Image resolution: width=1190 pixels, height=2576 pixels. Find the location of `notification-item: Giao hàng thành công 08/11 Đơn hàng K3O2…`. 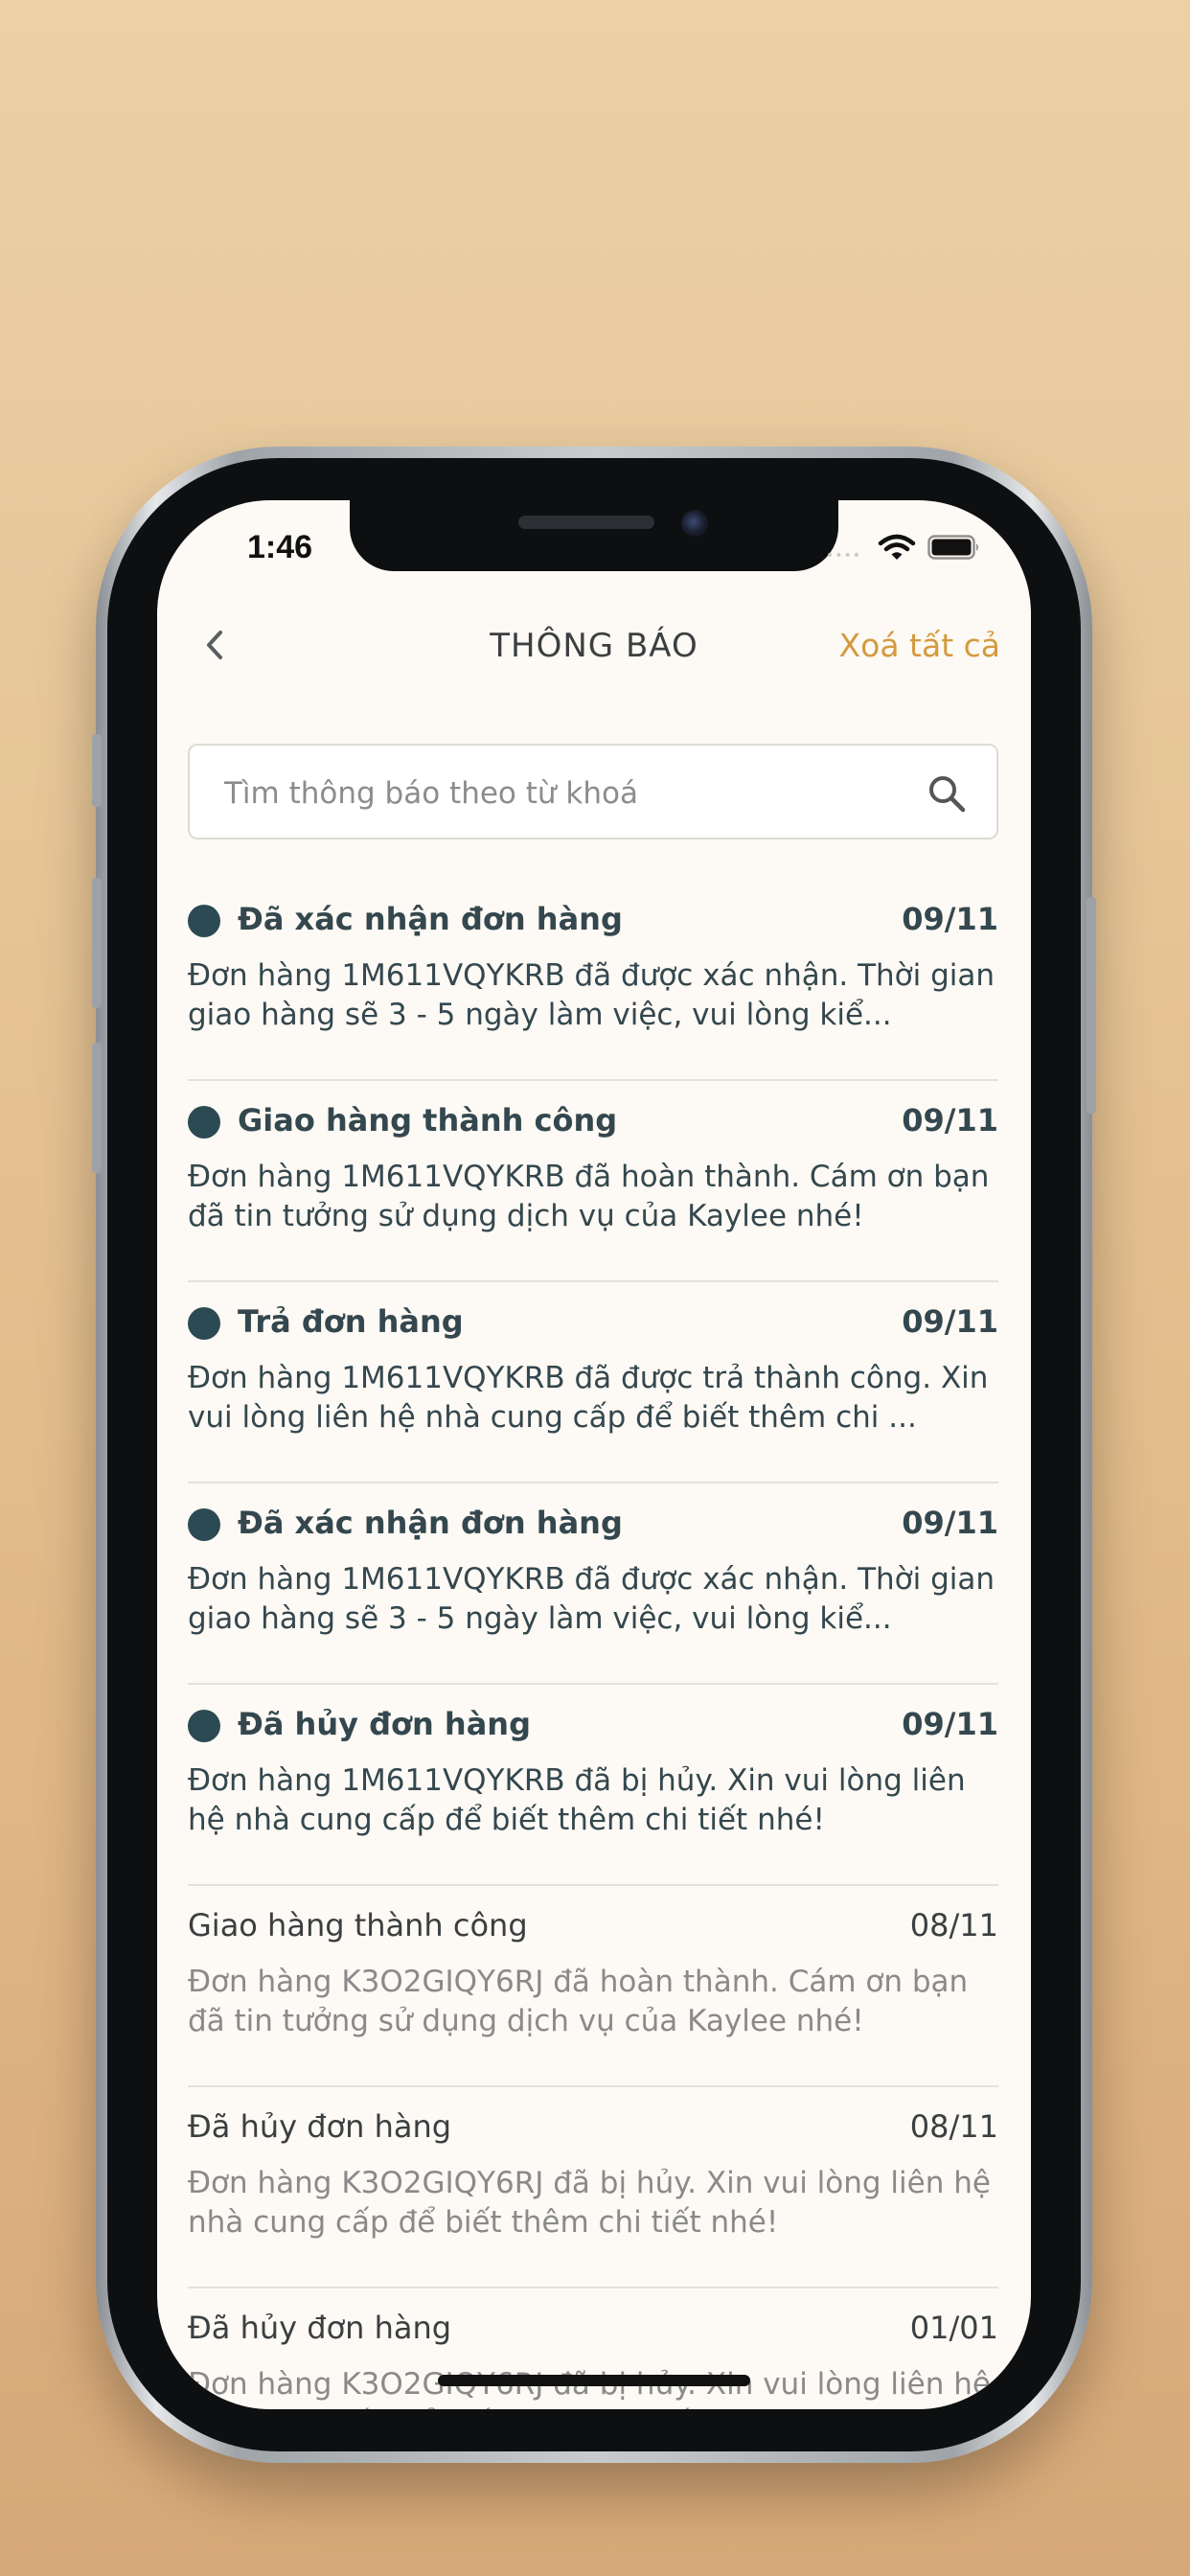

notification-item: Giao hàng thành công 08/11 Đơn hàng K3O2… is located at coordinates (593, 1988).